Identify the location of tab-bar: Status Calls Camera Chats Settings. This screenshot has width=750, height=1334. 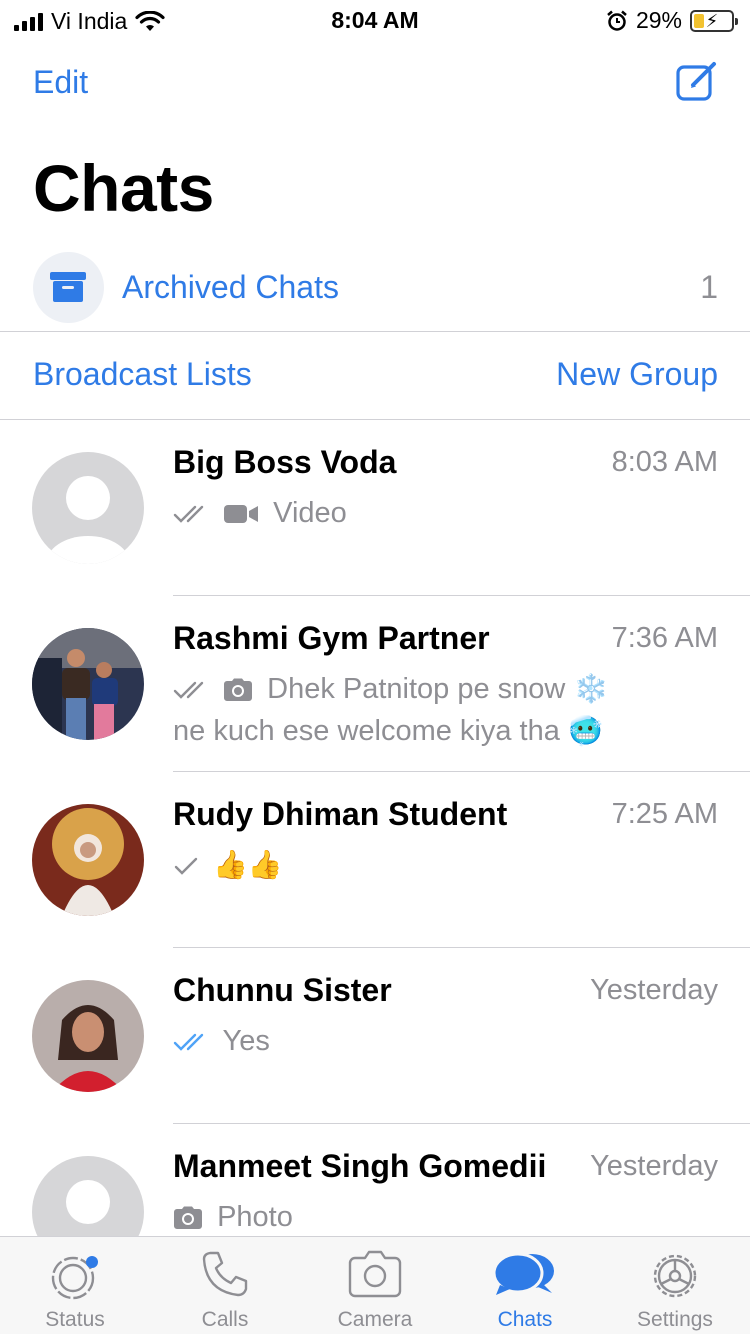
(375, 1285).